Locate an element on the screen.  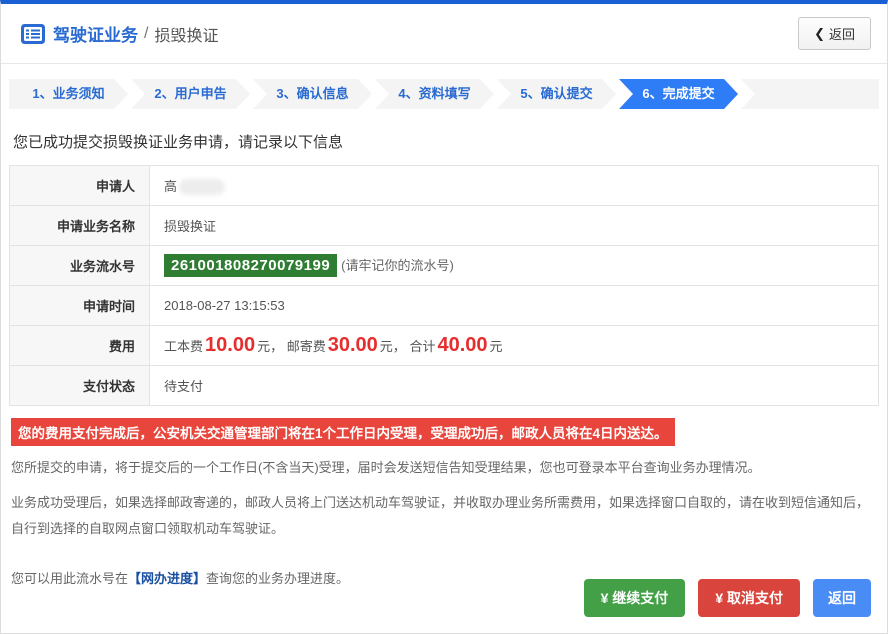
back-top-label: 返回 is located at coordinates (841, 34).